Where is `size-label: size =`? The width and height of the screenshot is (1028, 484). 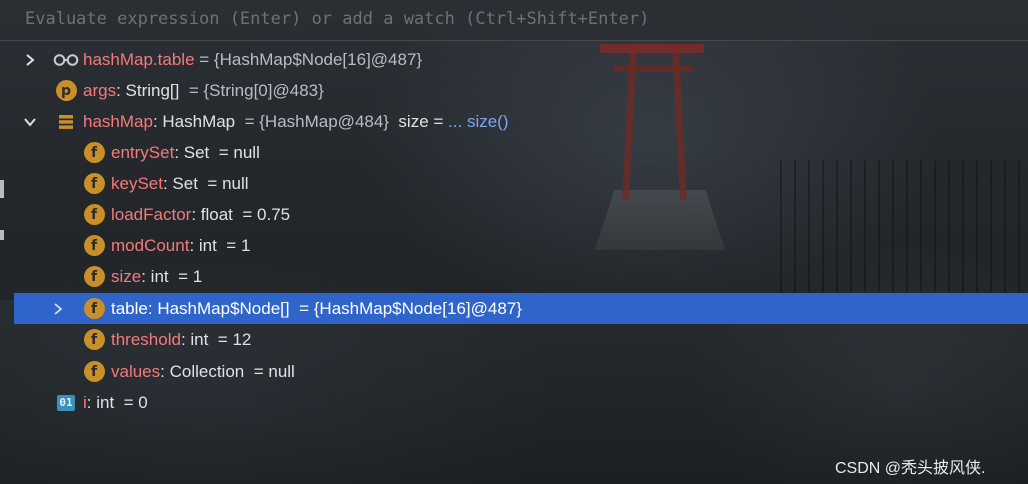 size-label: size = is located at coordinates (418, 121).